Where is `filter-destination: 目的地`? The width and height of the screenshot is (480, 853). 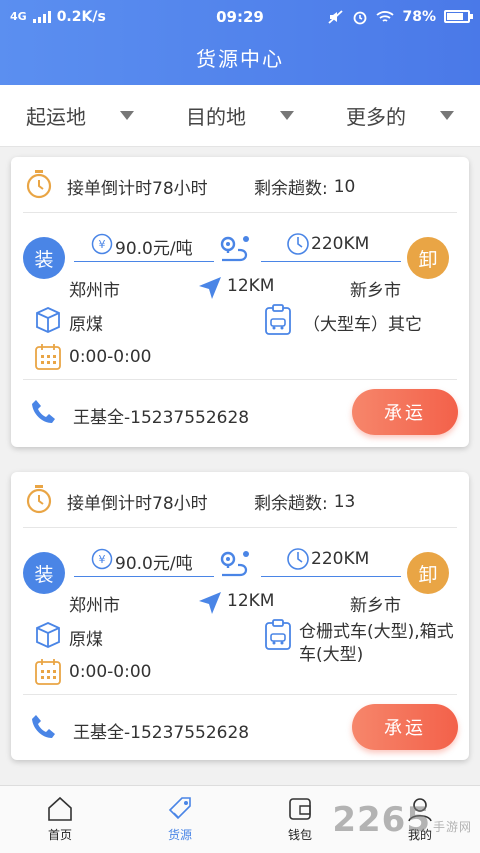
filter-destination: 目的地 is located at coordinates (240, 115).